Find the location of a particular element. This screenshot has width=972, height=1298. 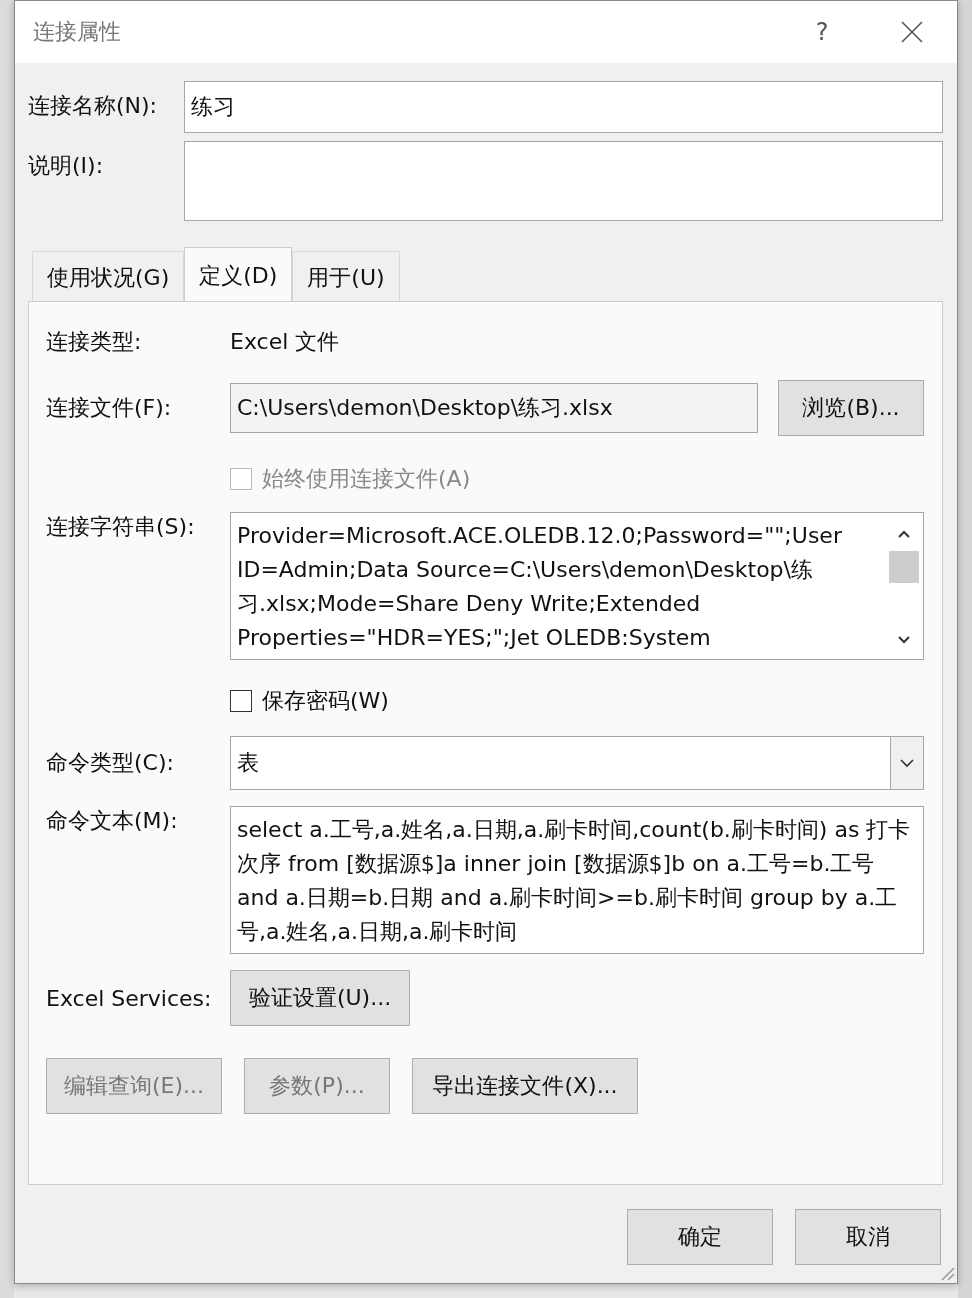

window-title: 连接属性 is located at coordinates (77, 32).